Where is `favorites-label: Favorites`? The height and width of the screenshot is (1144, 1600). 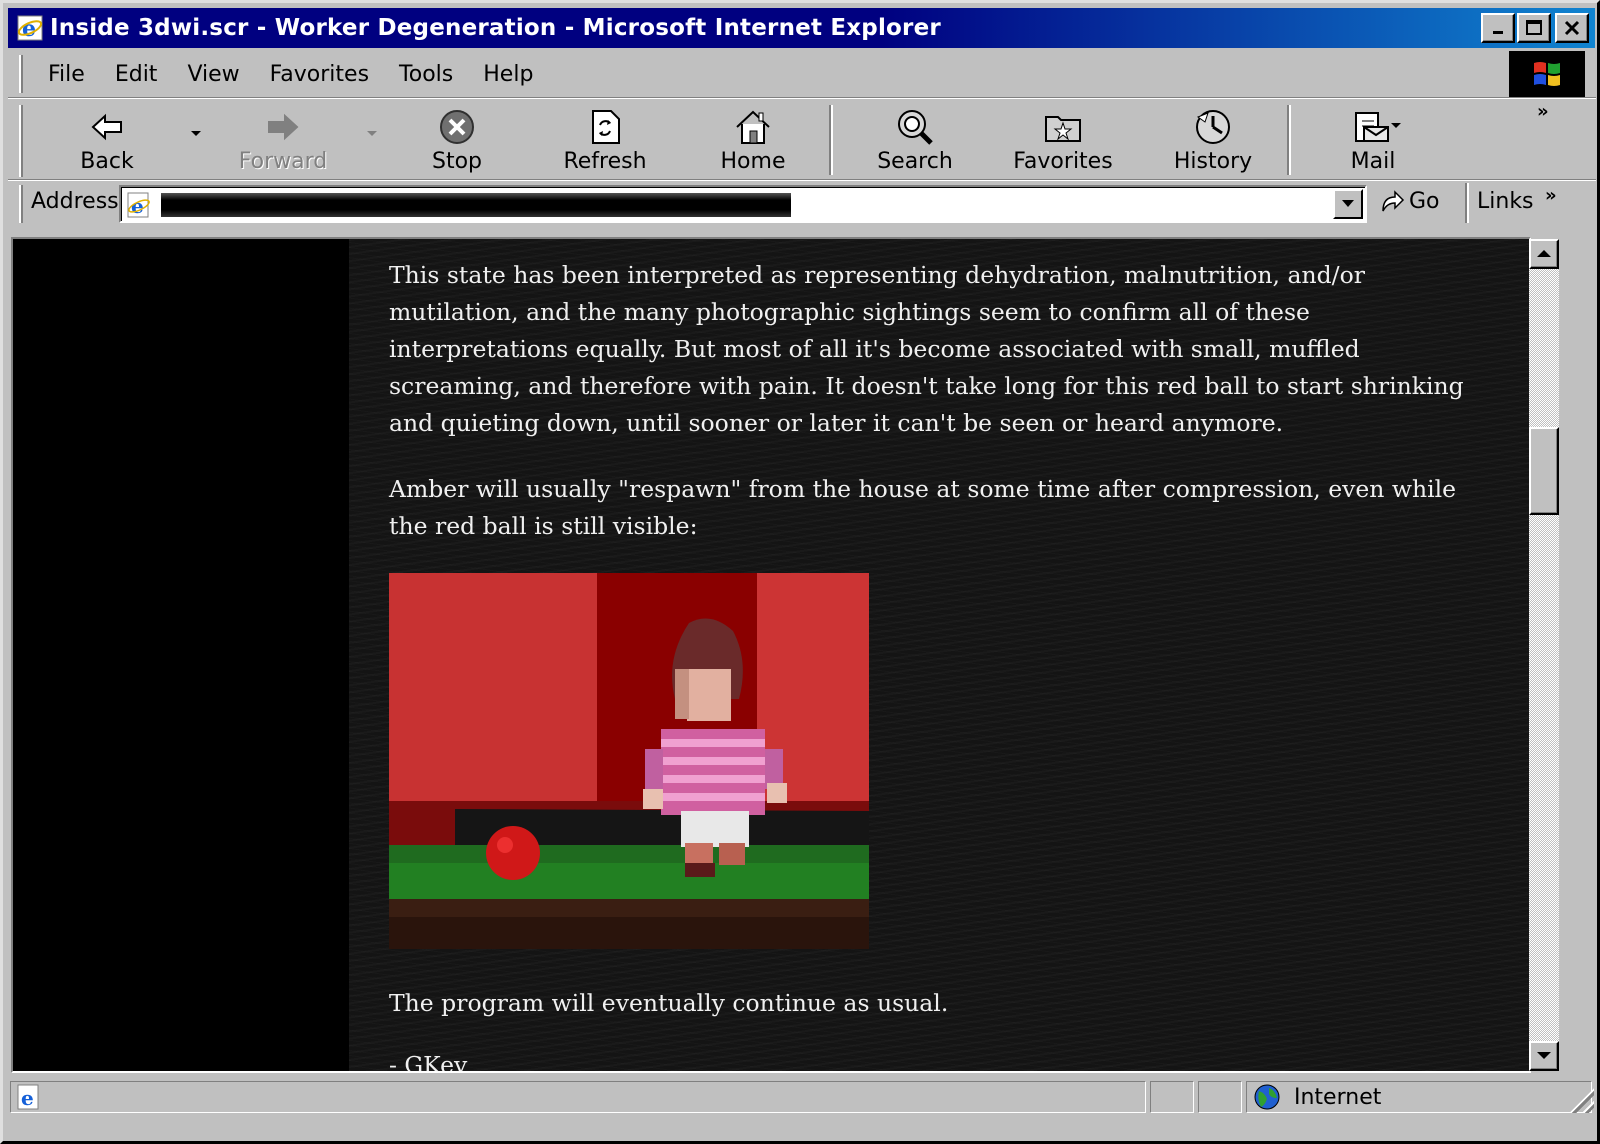
favorites-label: Favorites is located at coordinates (1063, 161).